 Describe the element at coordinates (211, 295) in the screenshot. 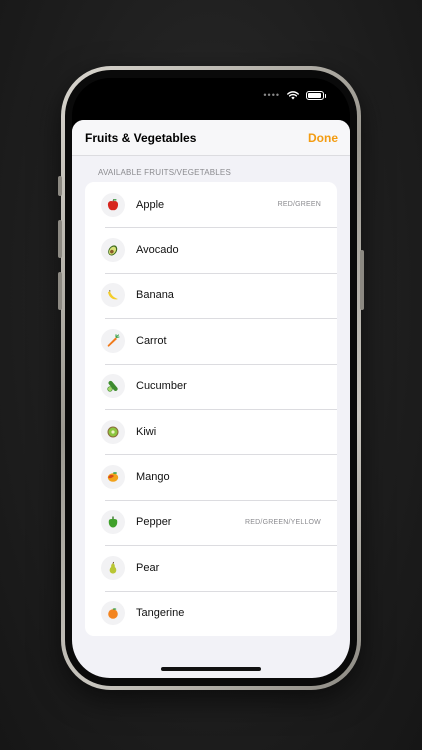

I see `list-item-banana: Banana` at that location.